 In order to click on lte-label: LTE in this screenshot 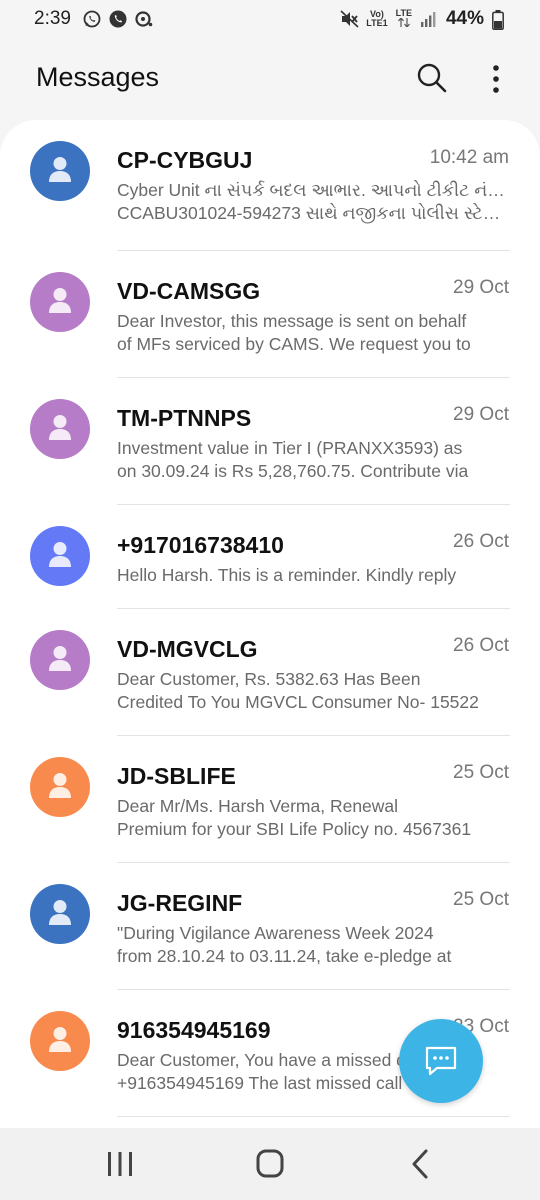, I will do `click(403, 13)`.